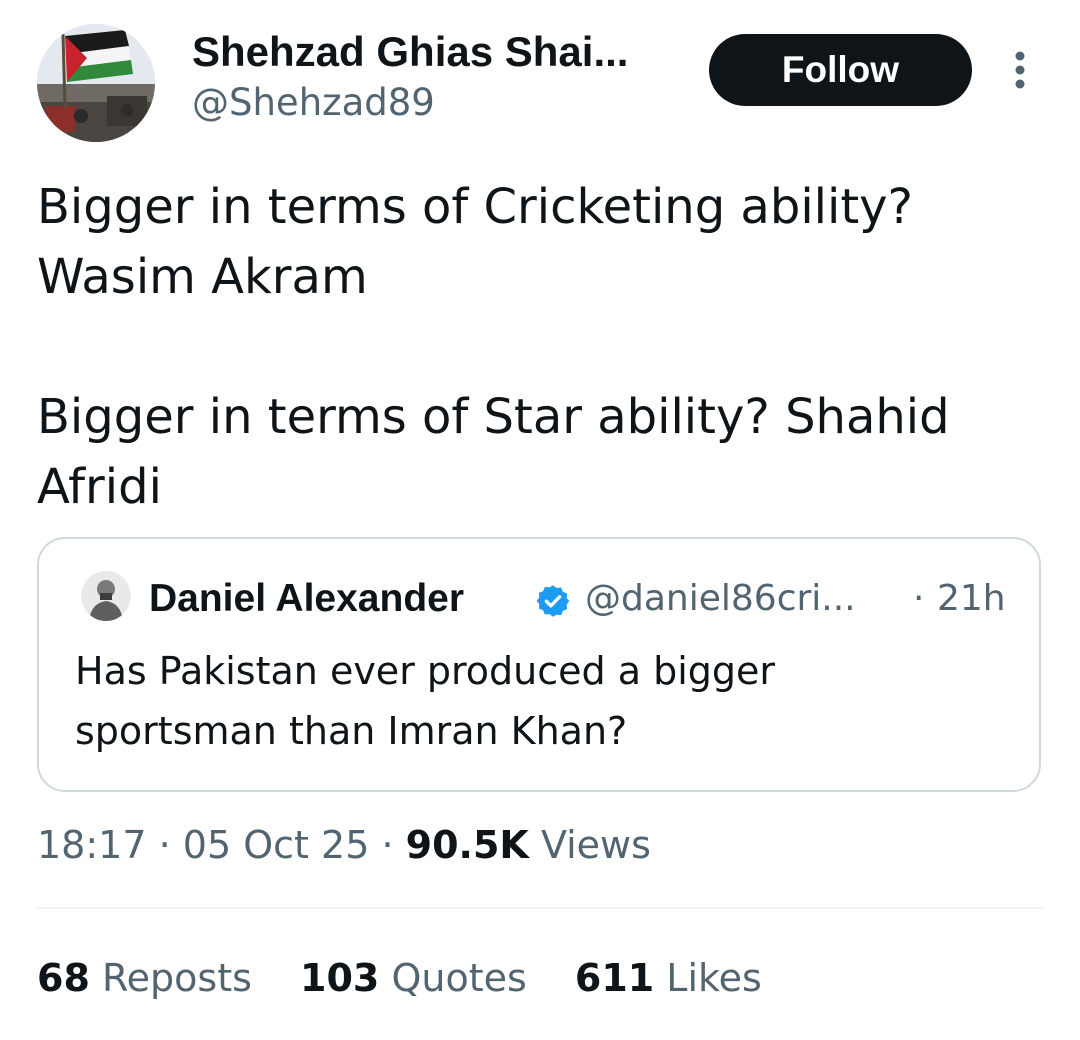 The width and height of the screenshot is (1080, 1040). What do you see at coordinates (459, 978) in the screenshot?
I see `quotes-label: Quotes` at bounding box center [459, 978].